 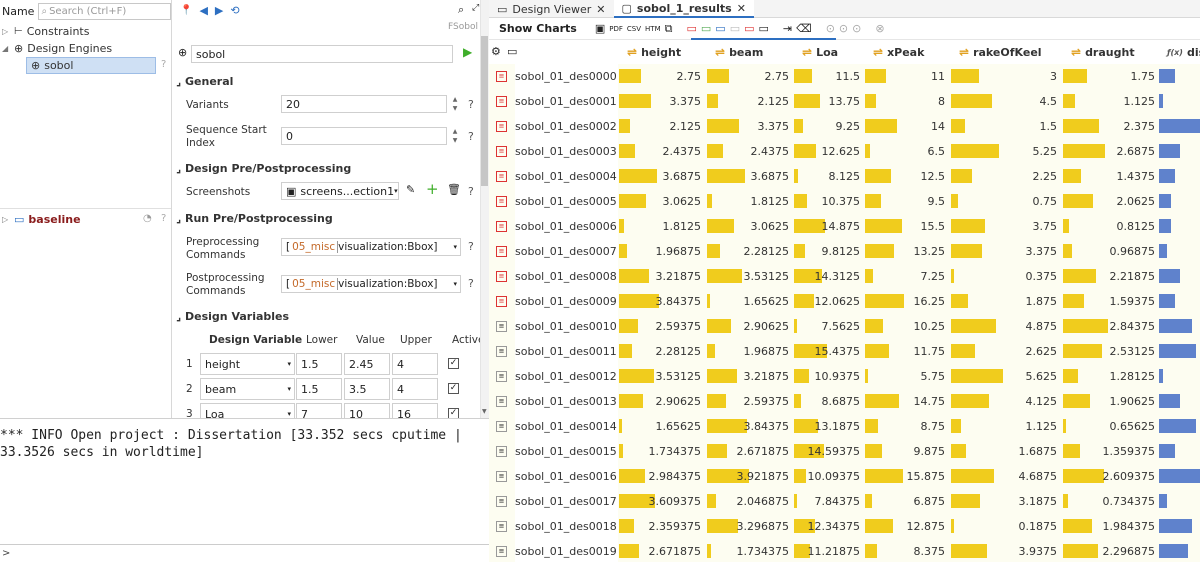 What do you see at coordinates (750, 201) in the screenshot?
I see `cell-beam: 1.8125` at bounding box center [750, 201].